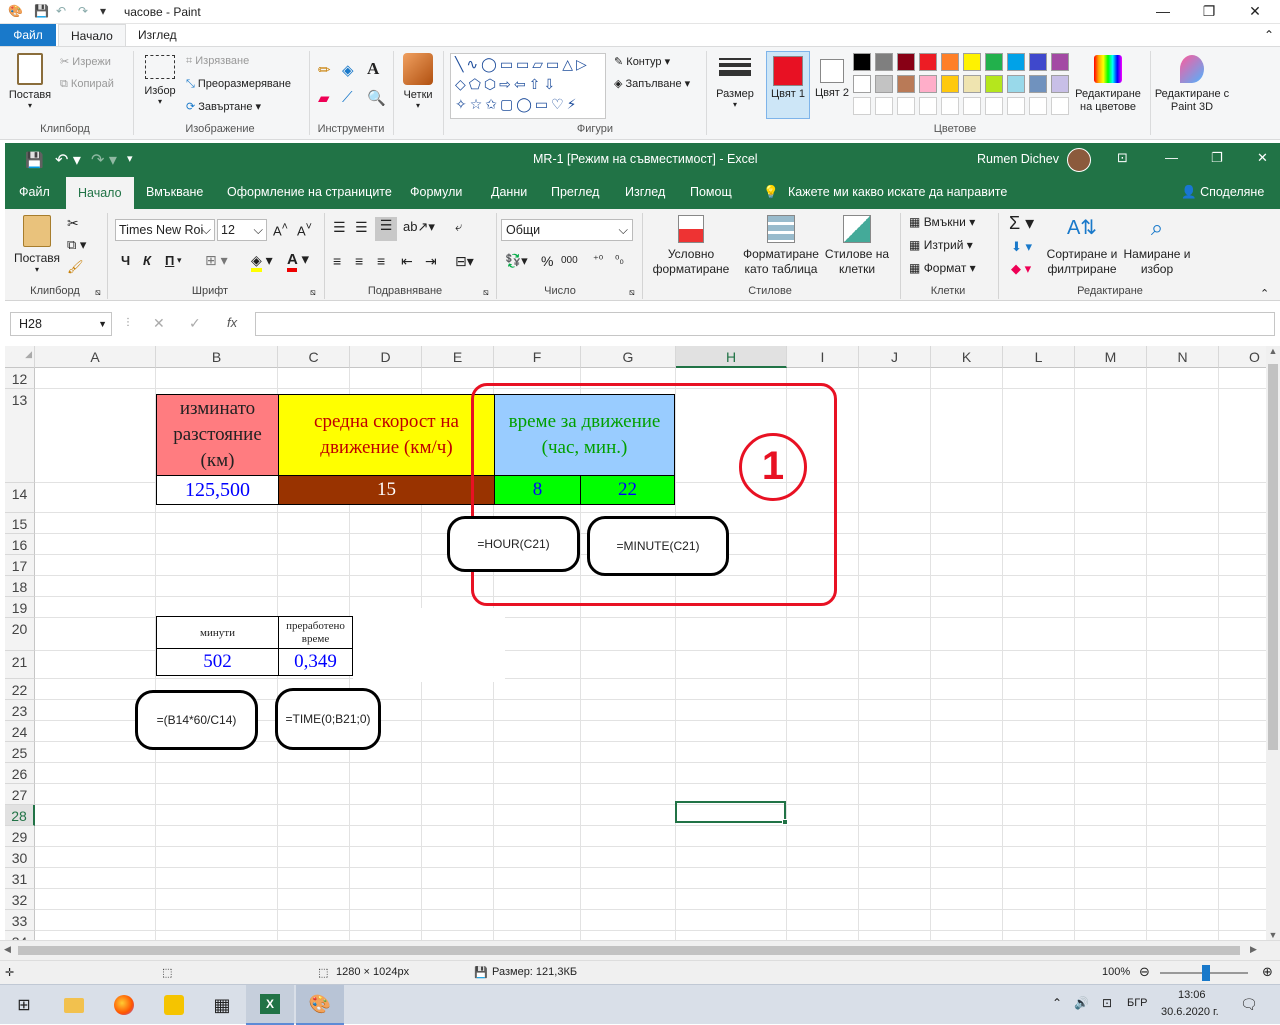 This screenshot has height=1025, width=1280. Describe the element at coordinates (1122, 158) in the screenshot. I see `ribbon-display-icon: ⊡` at that location.